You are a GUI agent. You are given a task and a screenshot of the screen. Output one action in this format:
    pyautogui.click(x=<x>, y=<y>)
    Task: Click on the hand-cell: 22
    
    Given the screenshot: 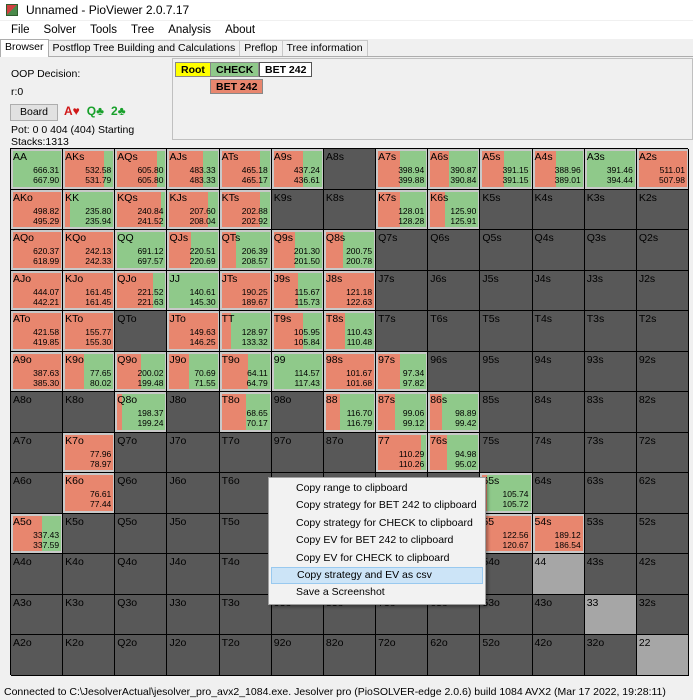 What is the action you would take?
    pyautogui.click(x=662, y=655)
    